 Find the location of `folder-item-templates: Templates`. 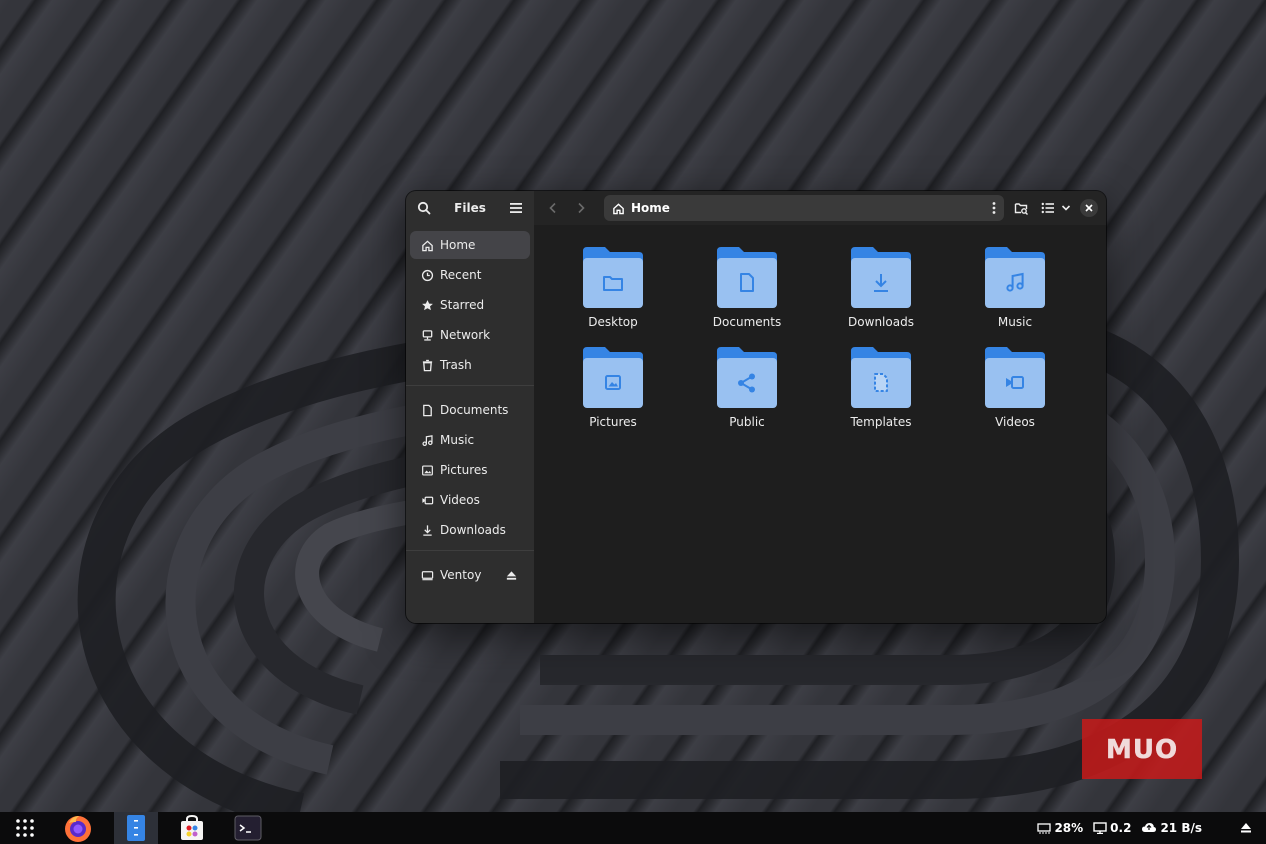

folder-item-templates: Templates is located at coordinates (881, 387).